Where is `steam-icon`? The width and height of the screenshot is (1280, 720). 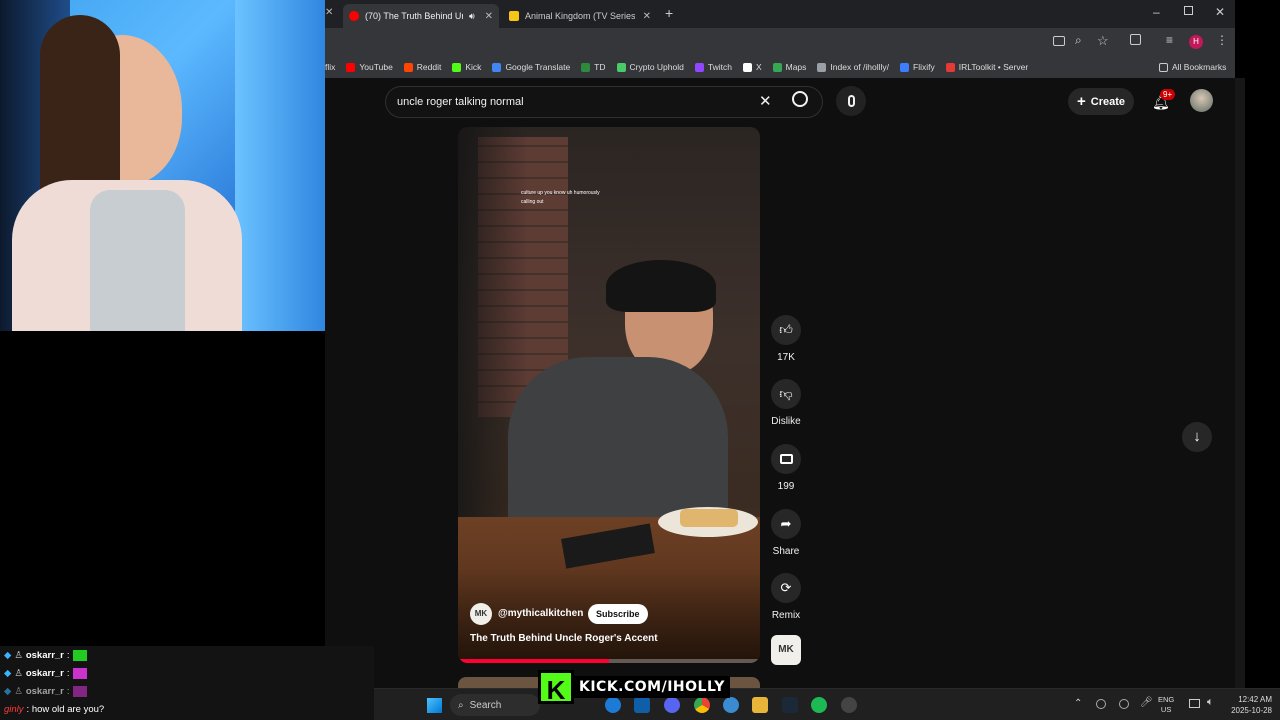 steam-icon is located at coordinates (790, 705).